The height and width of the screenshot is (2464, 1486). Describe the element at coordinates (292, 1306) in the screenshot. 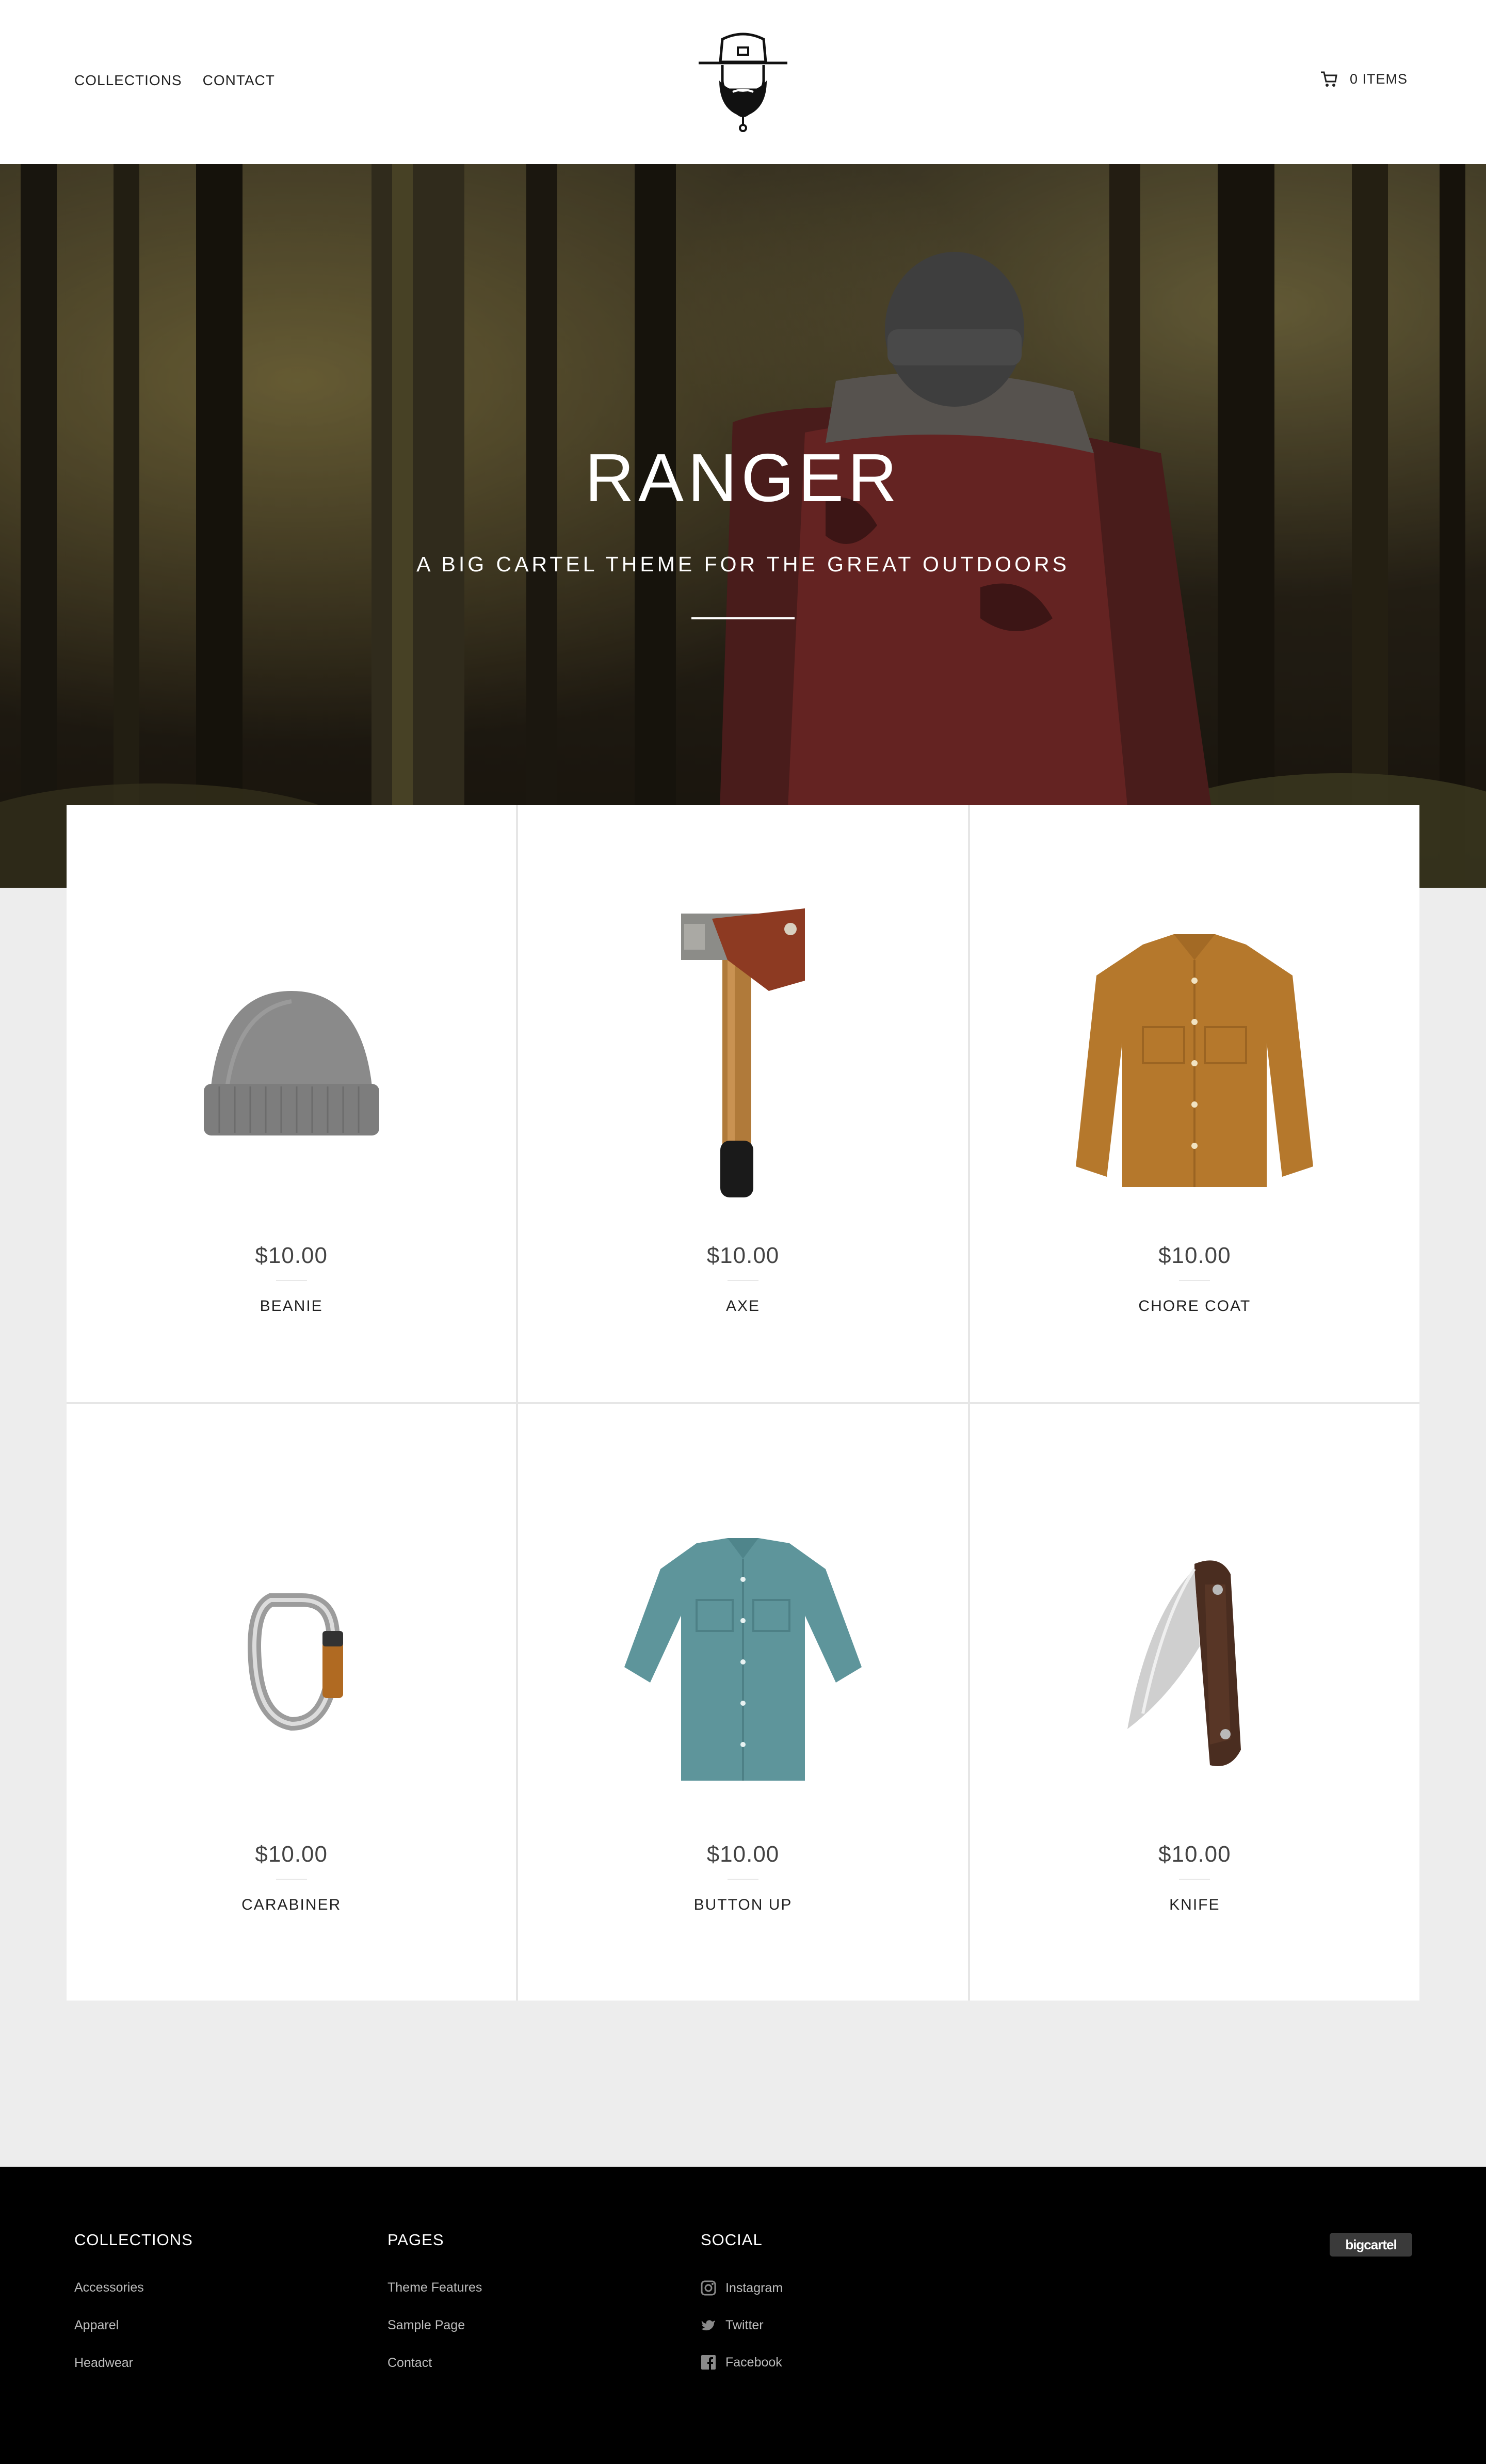

I see `product-name: BEANIE` at that location.